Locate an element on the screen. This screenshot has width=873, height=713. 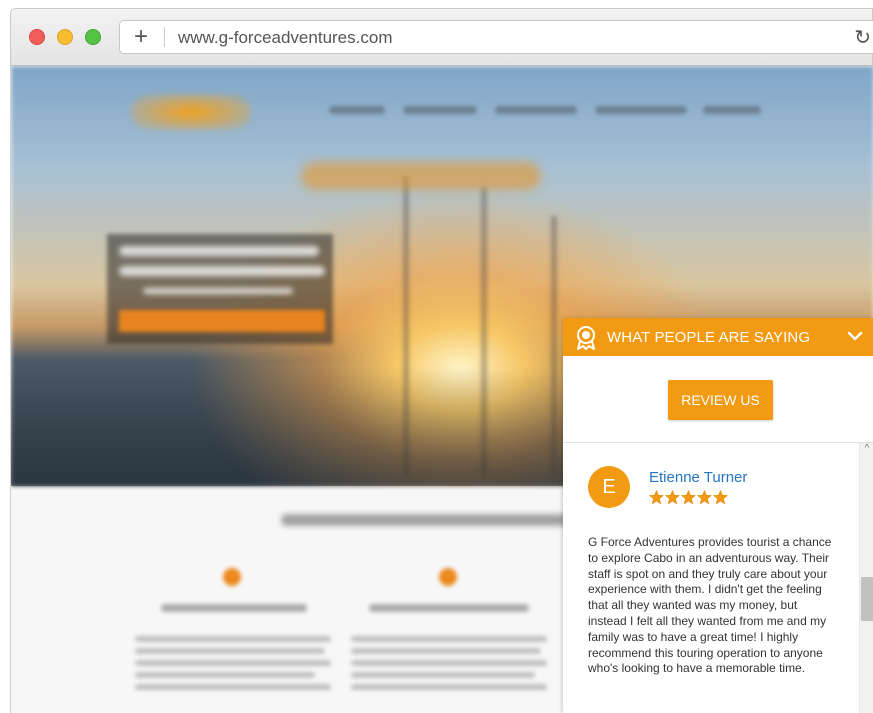
minimize-window-button is located at coordinates (65, 37).